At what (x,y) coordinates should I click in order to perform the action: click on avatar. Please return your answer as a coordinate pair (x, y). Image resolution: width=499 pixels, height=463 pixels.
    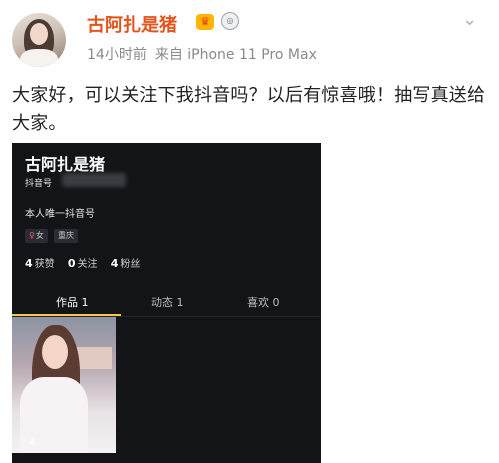
    Looking at the image, I should click on (39, 40).